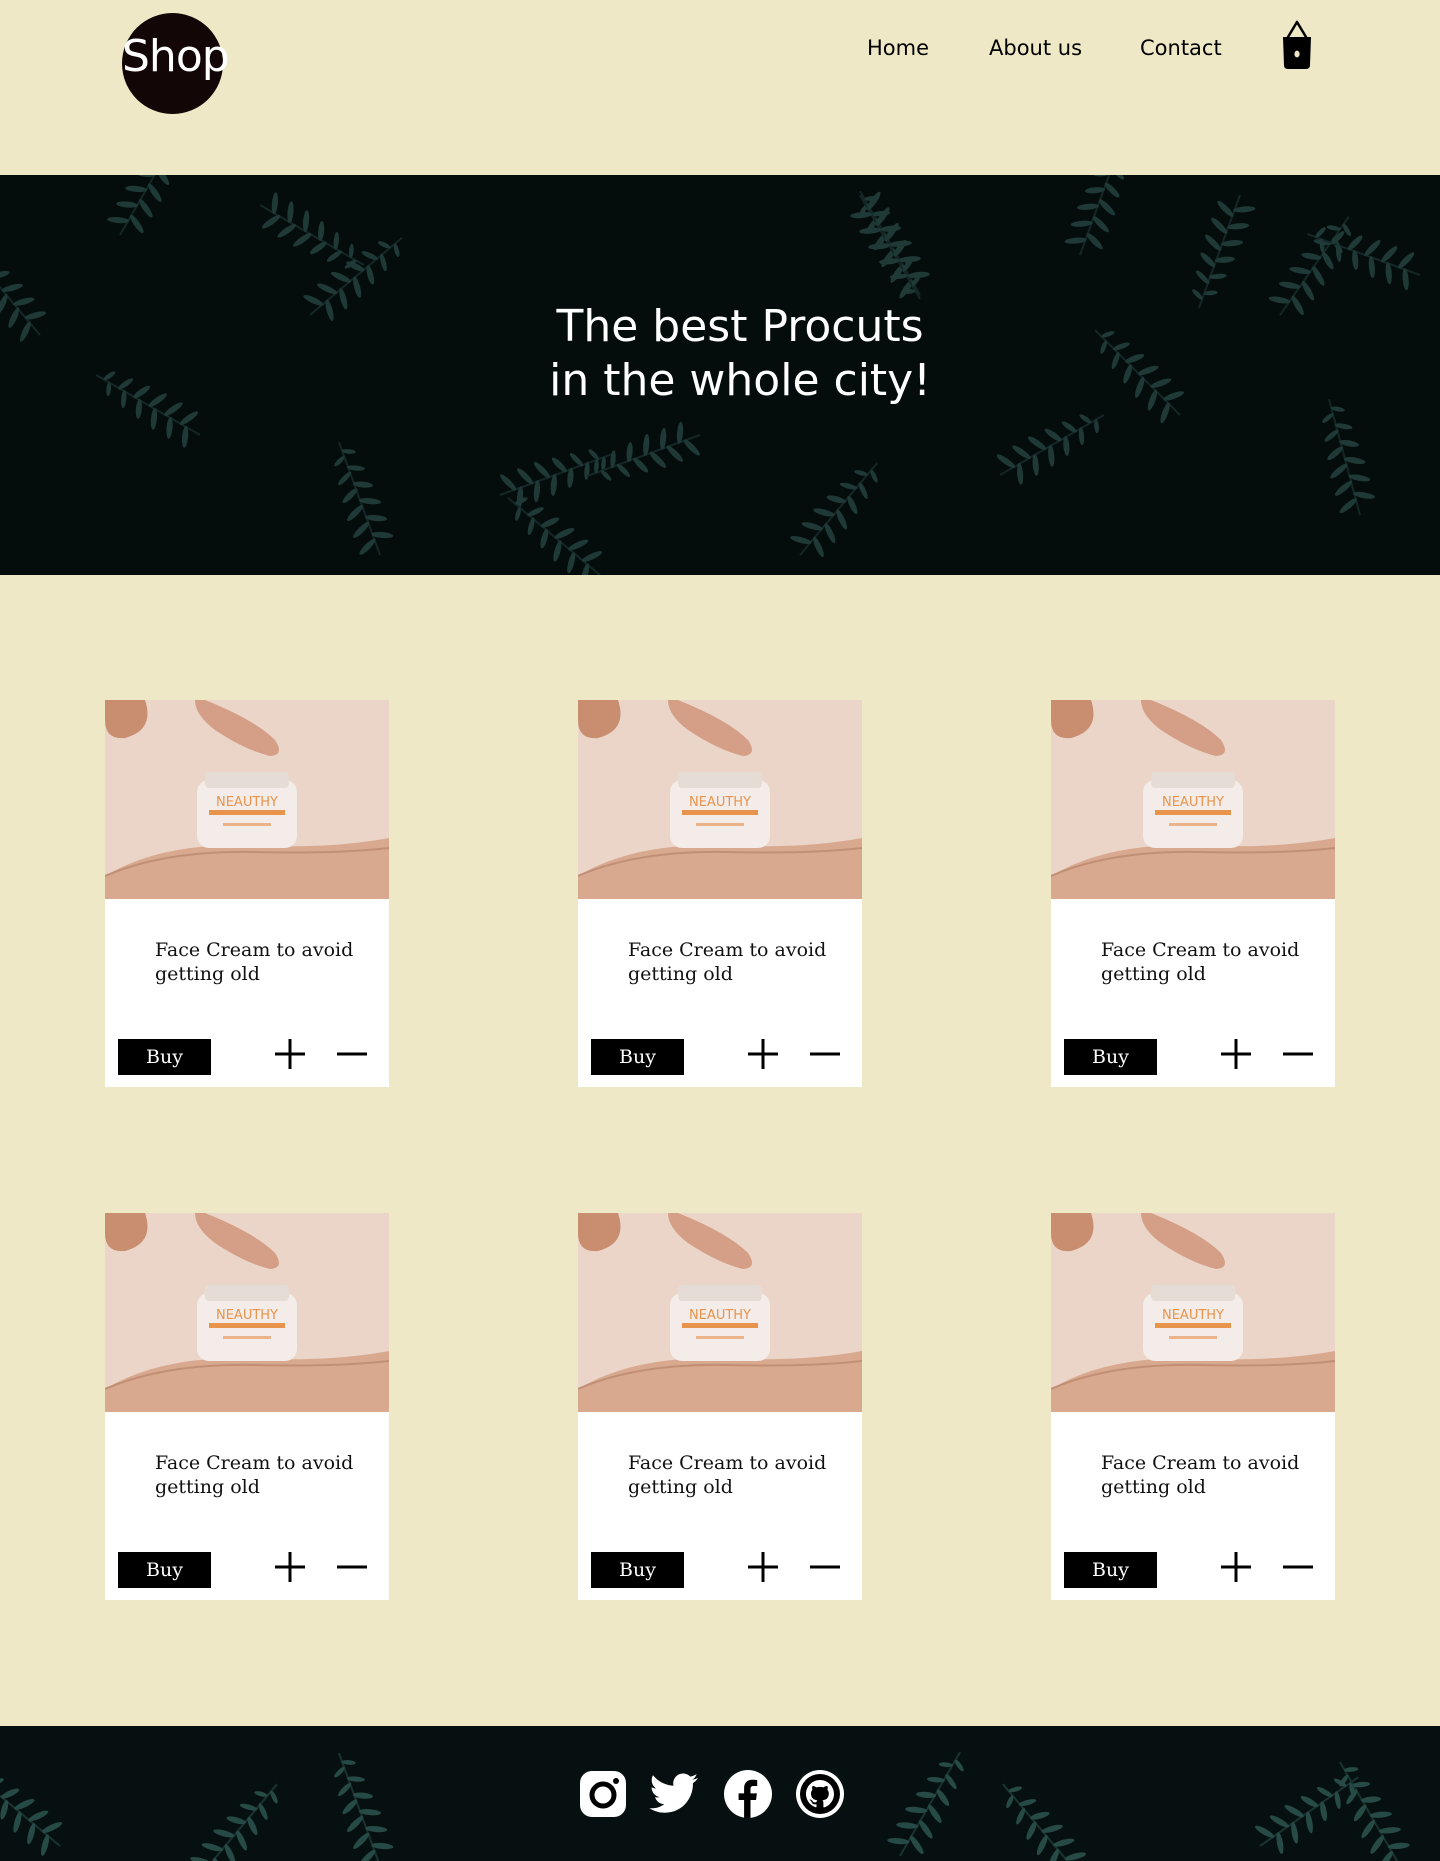 This screenshot has height=1861, width=1440. I want to click on hero-title: The best Procuts in the whole city!, so click(720, 354).